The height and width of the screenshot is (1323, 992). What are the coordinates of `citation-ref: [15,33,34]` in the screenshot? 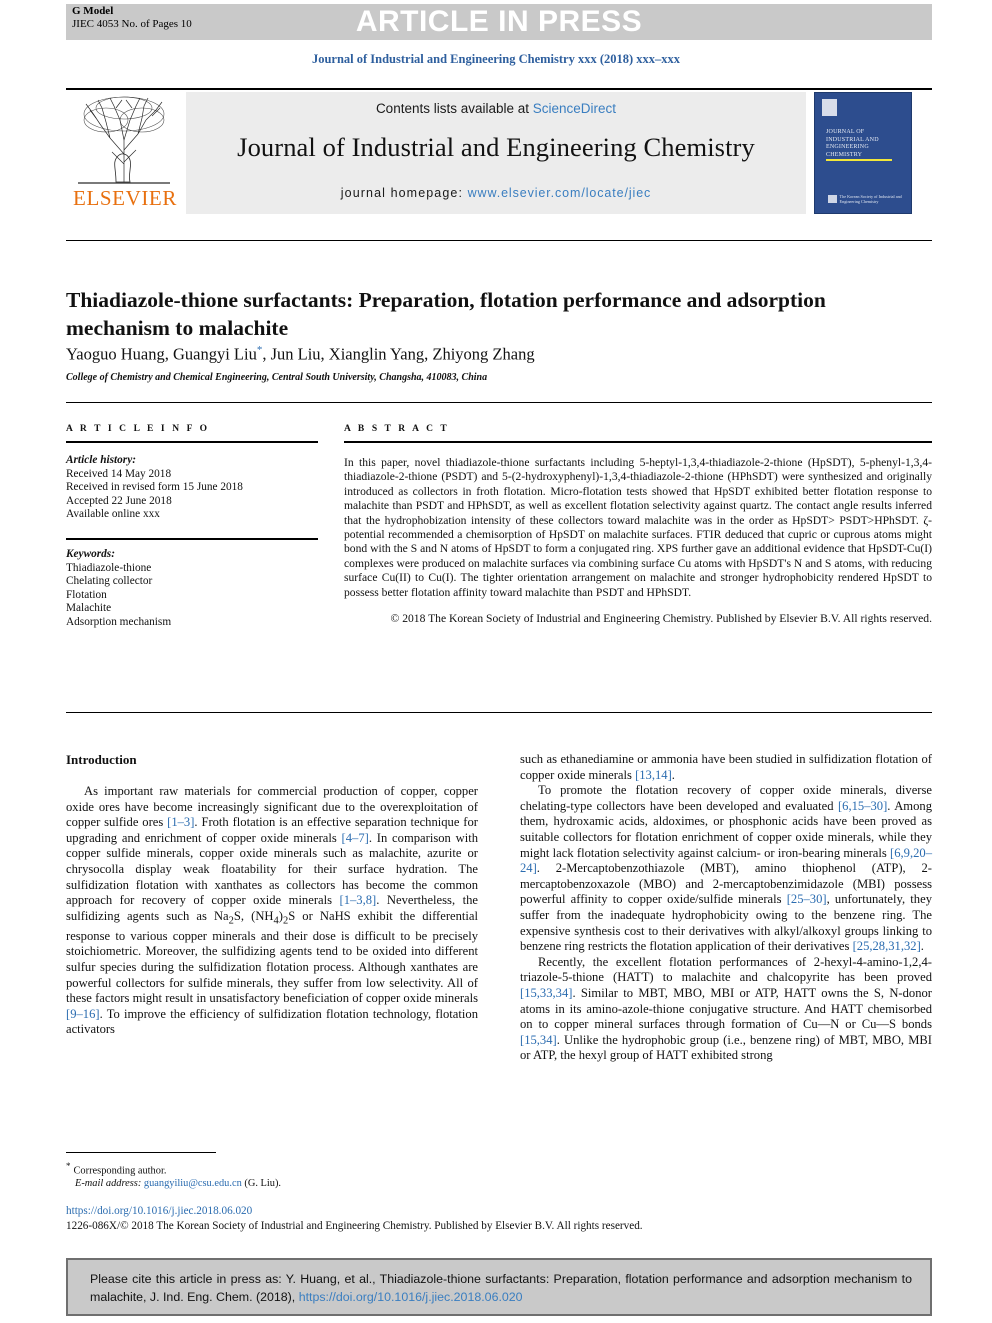 It's located at (546, 993).